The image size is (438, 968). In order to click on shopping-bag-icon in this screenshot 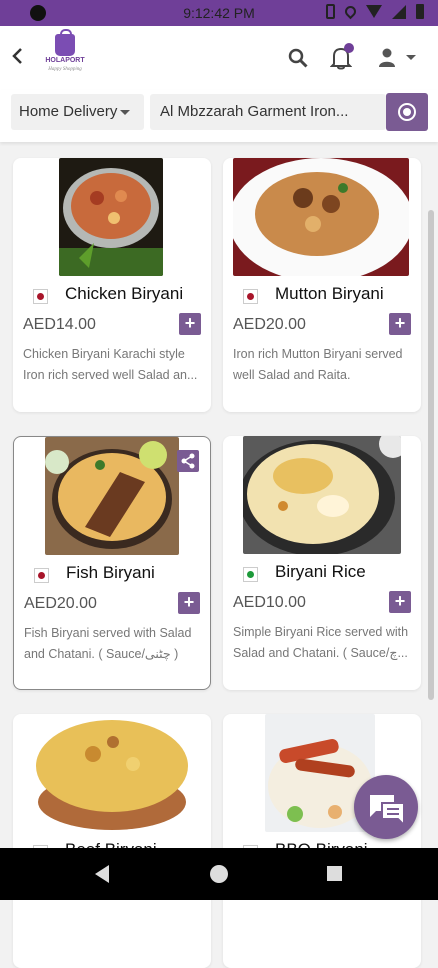, I will do `click(65, 42)`.